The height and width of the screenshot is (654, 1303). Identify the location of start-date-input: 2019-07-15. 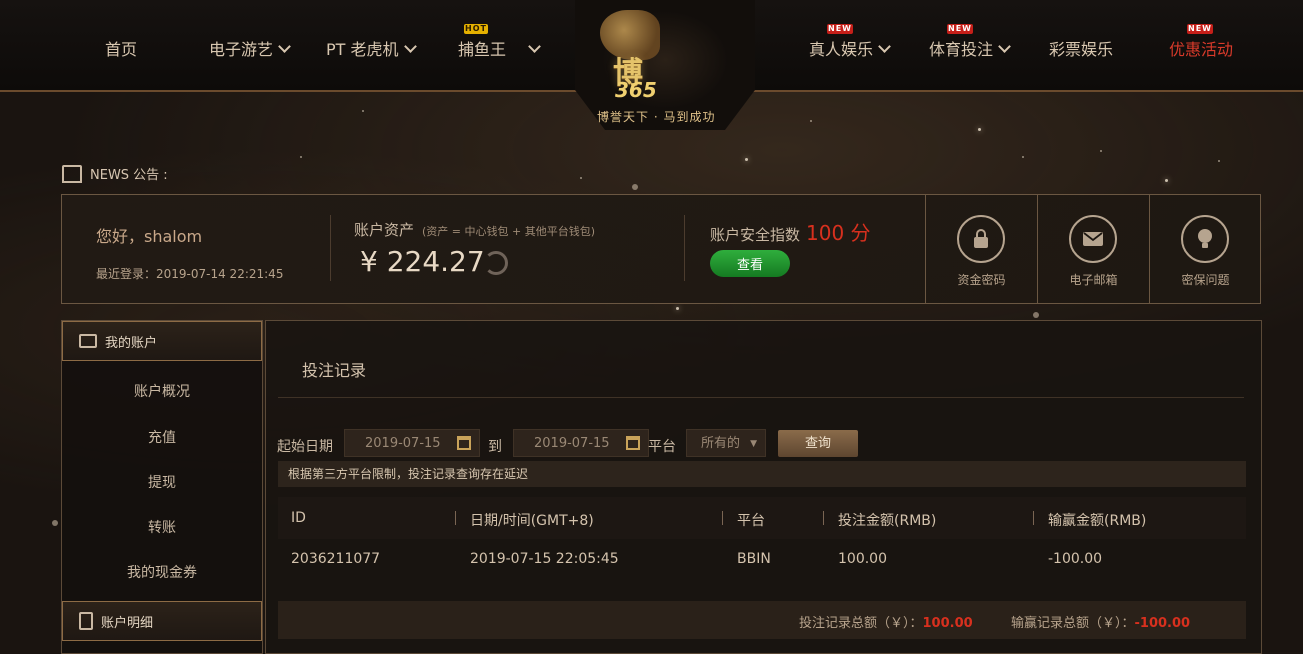
(412, 443).